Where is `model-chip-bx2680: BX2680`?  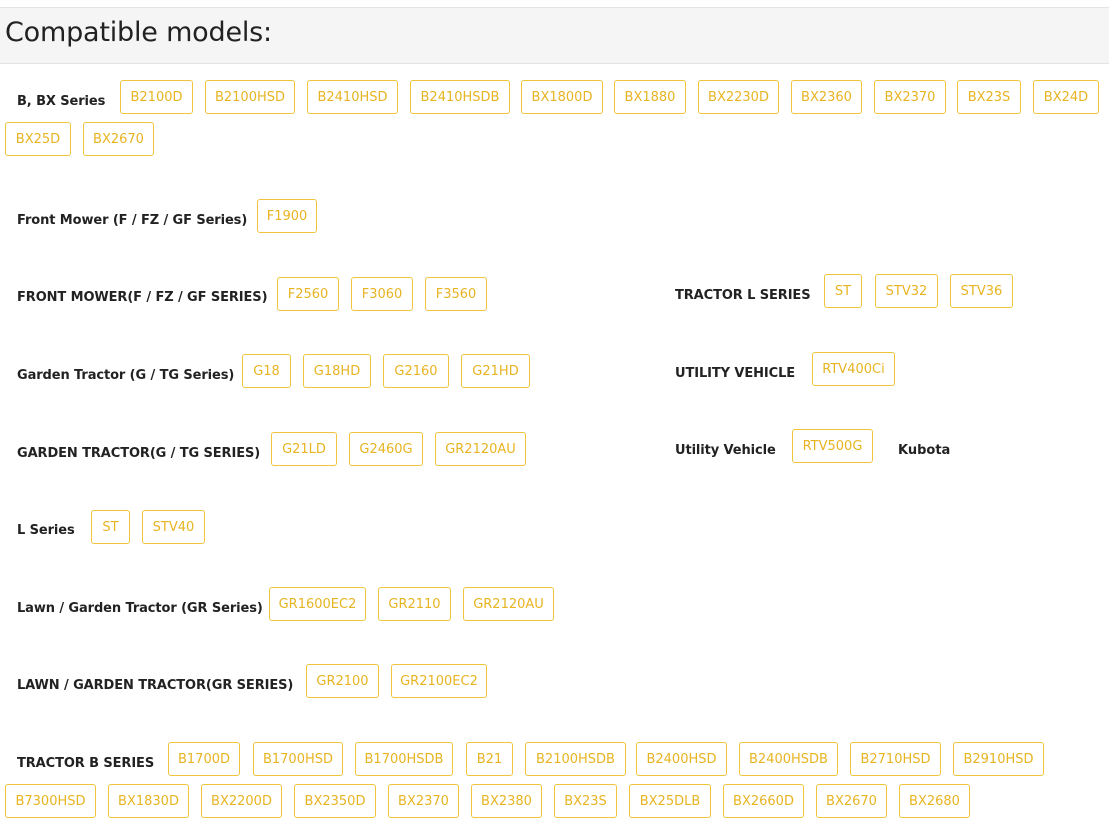
model-chip-bx2680: BX2680 is located at coordinates (934, 801).